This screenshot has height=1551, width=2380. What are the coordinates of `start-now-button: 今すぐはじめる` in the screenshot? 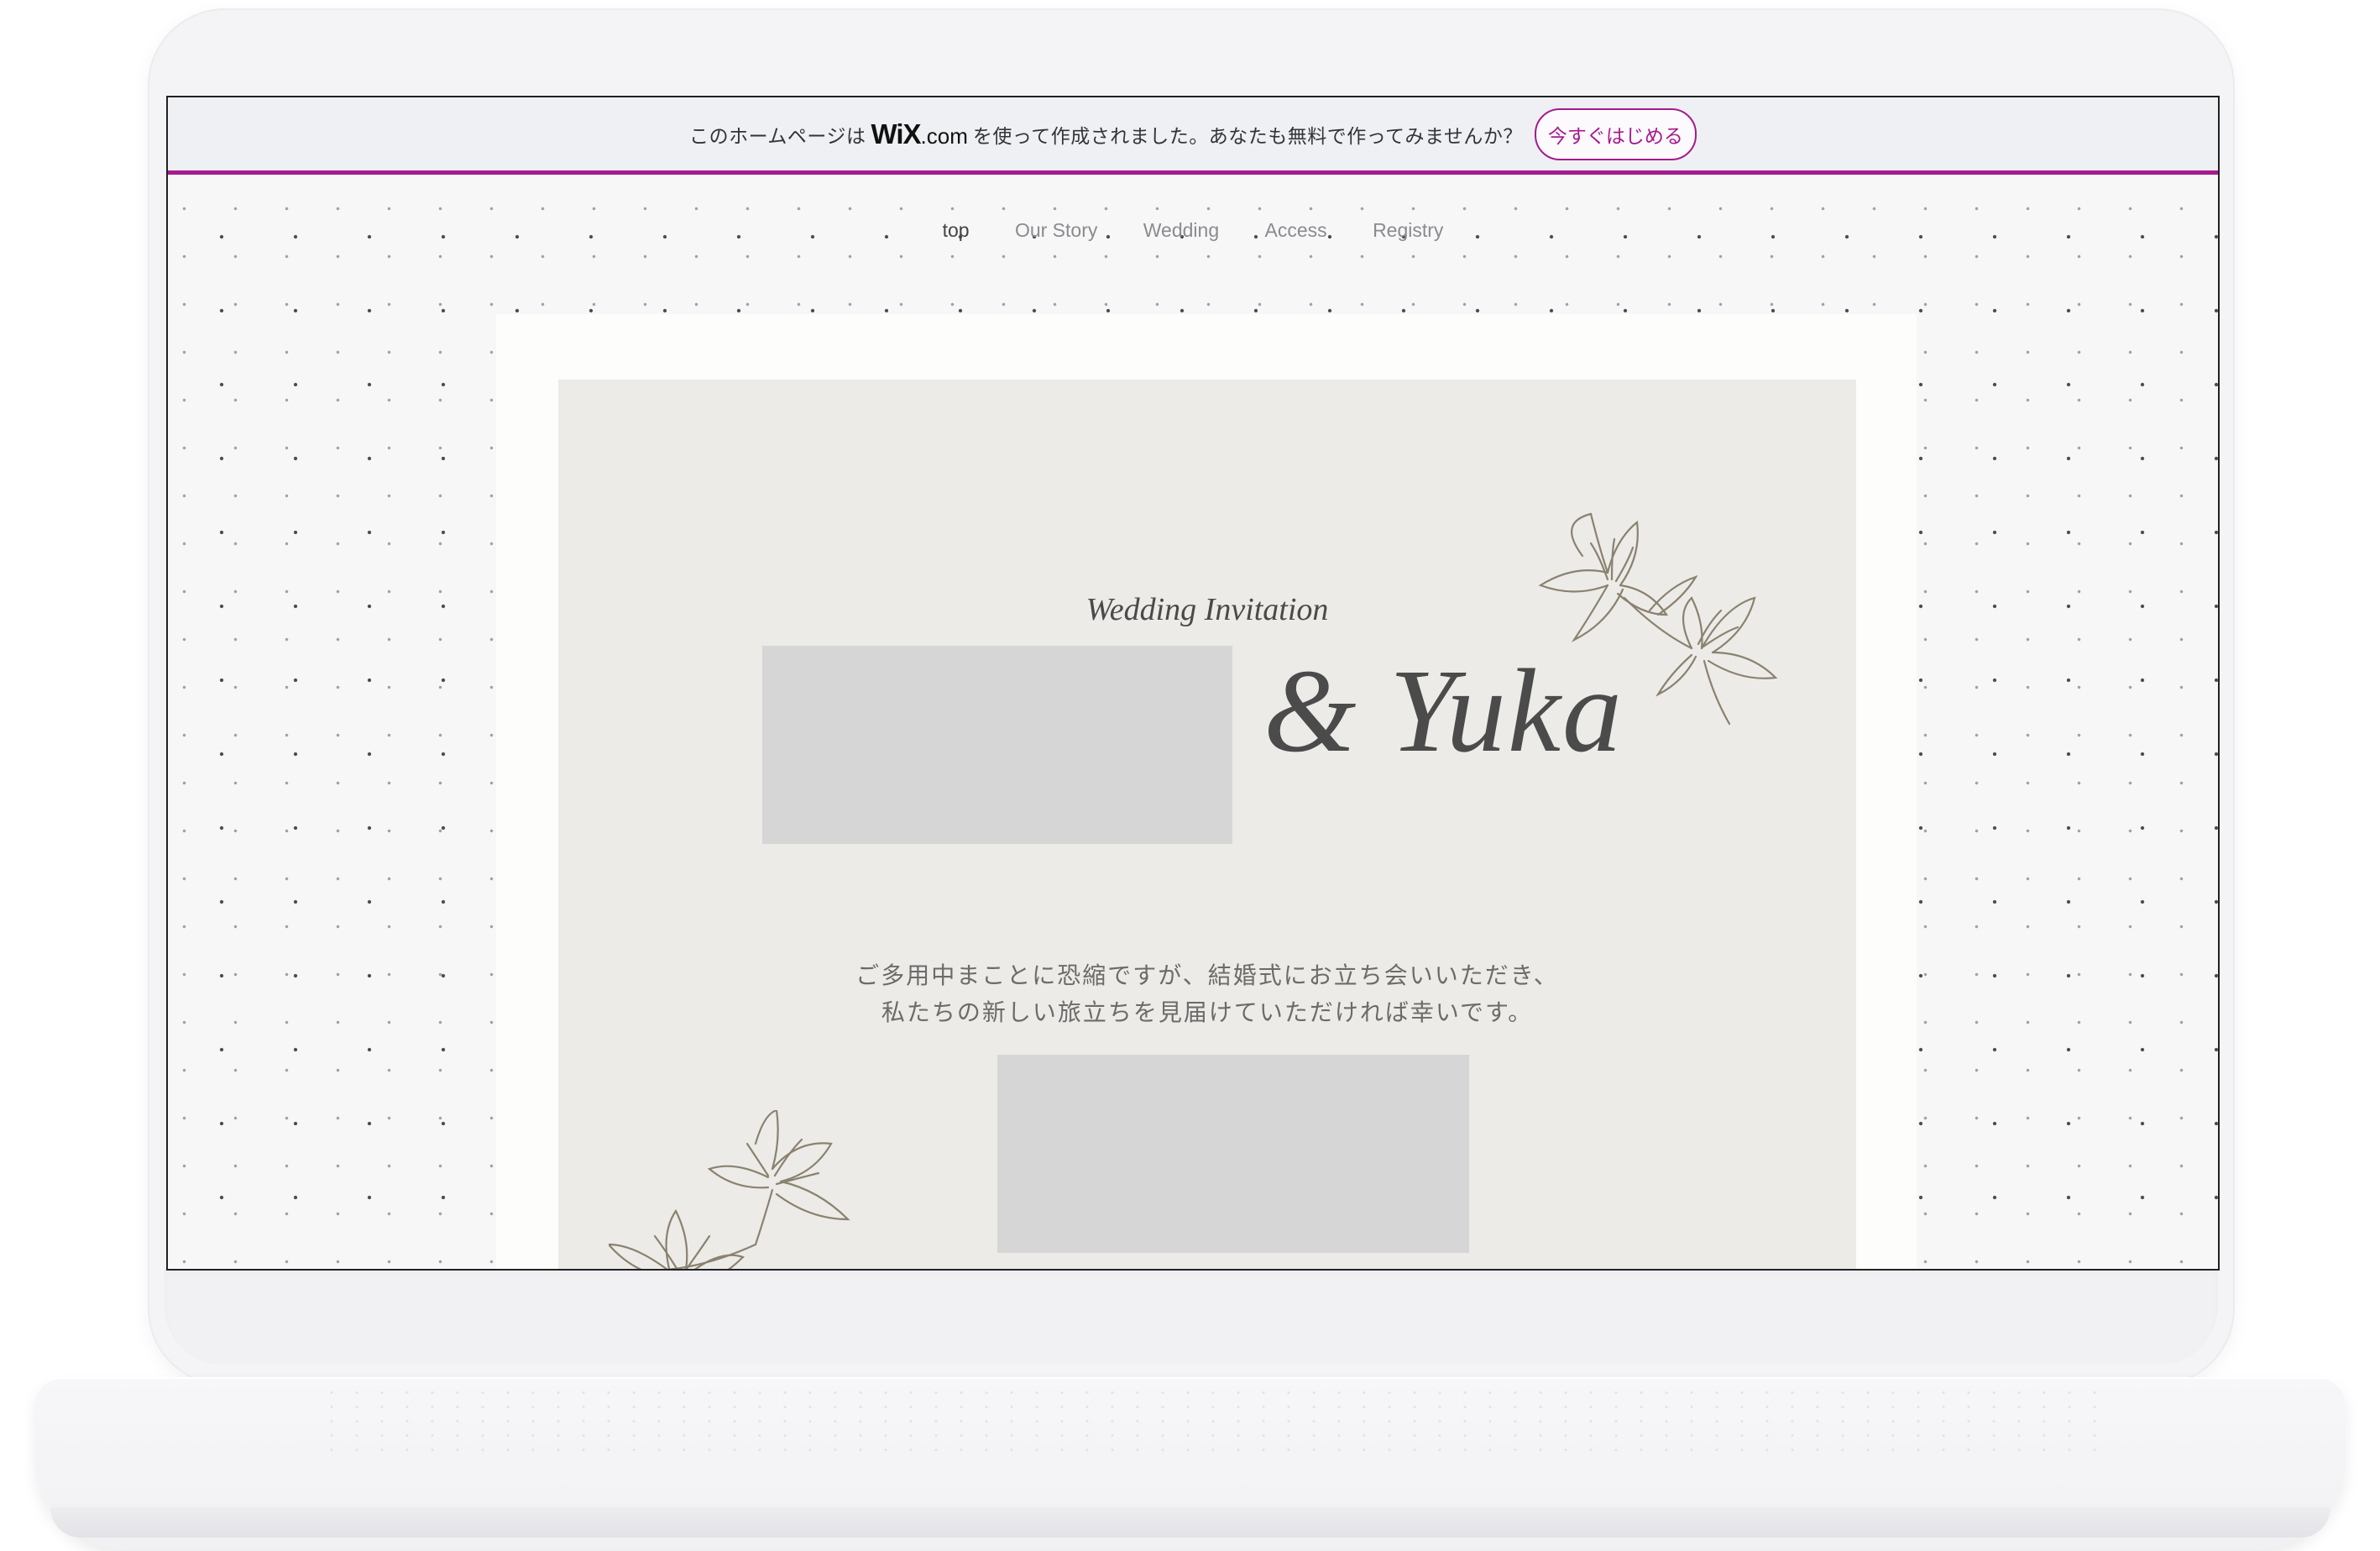 It's located at (1615, 133).